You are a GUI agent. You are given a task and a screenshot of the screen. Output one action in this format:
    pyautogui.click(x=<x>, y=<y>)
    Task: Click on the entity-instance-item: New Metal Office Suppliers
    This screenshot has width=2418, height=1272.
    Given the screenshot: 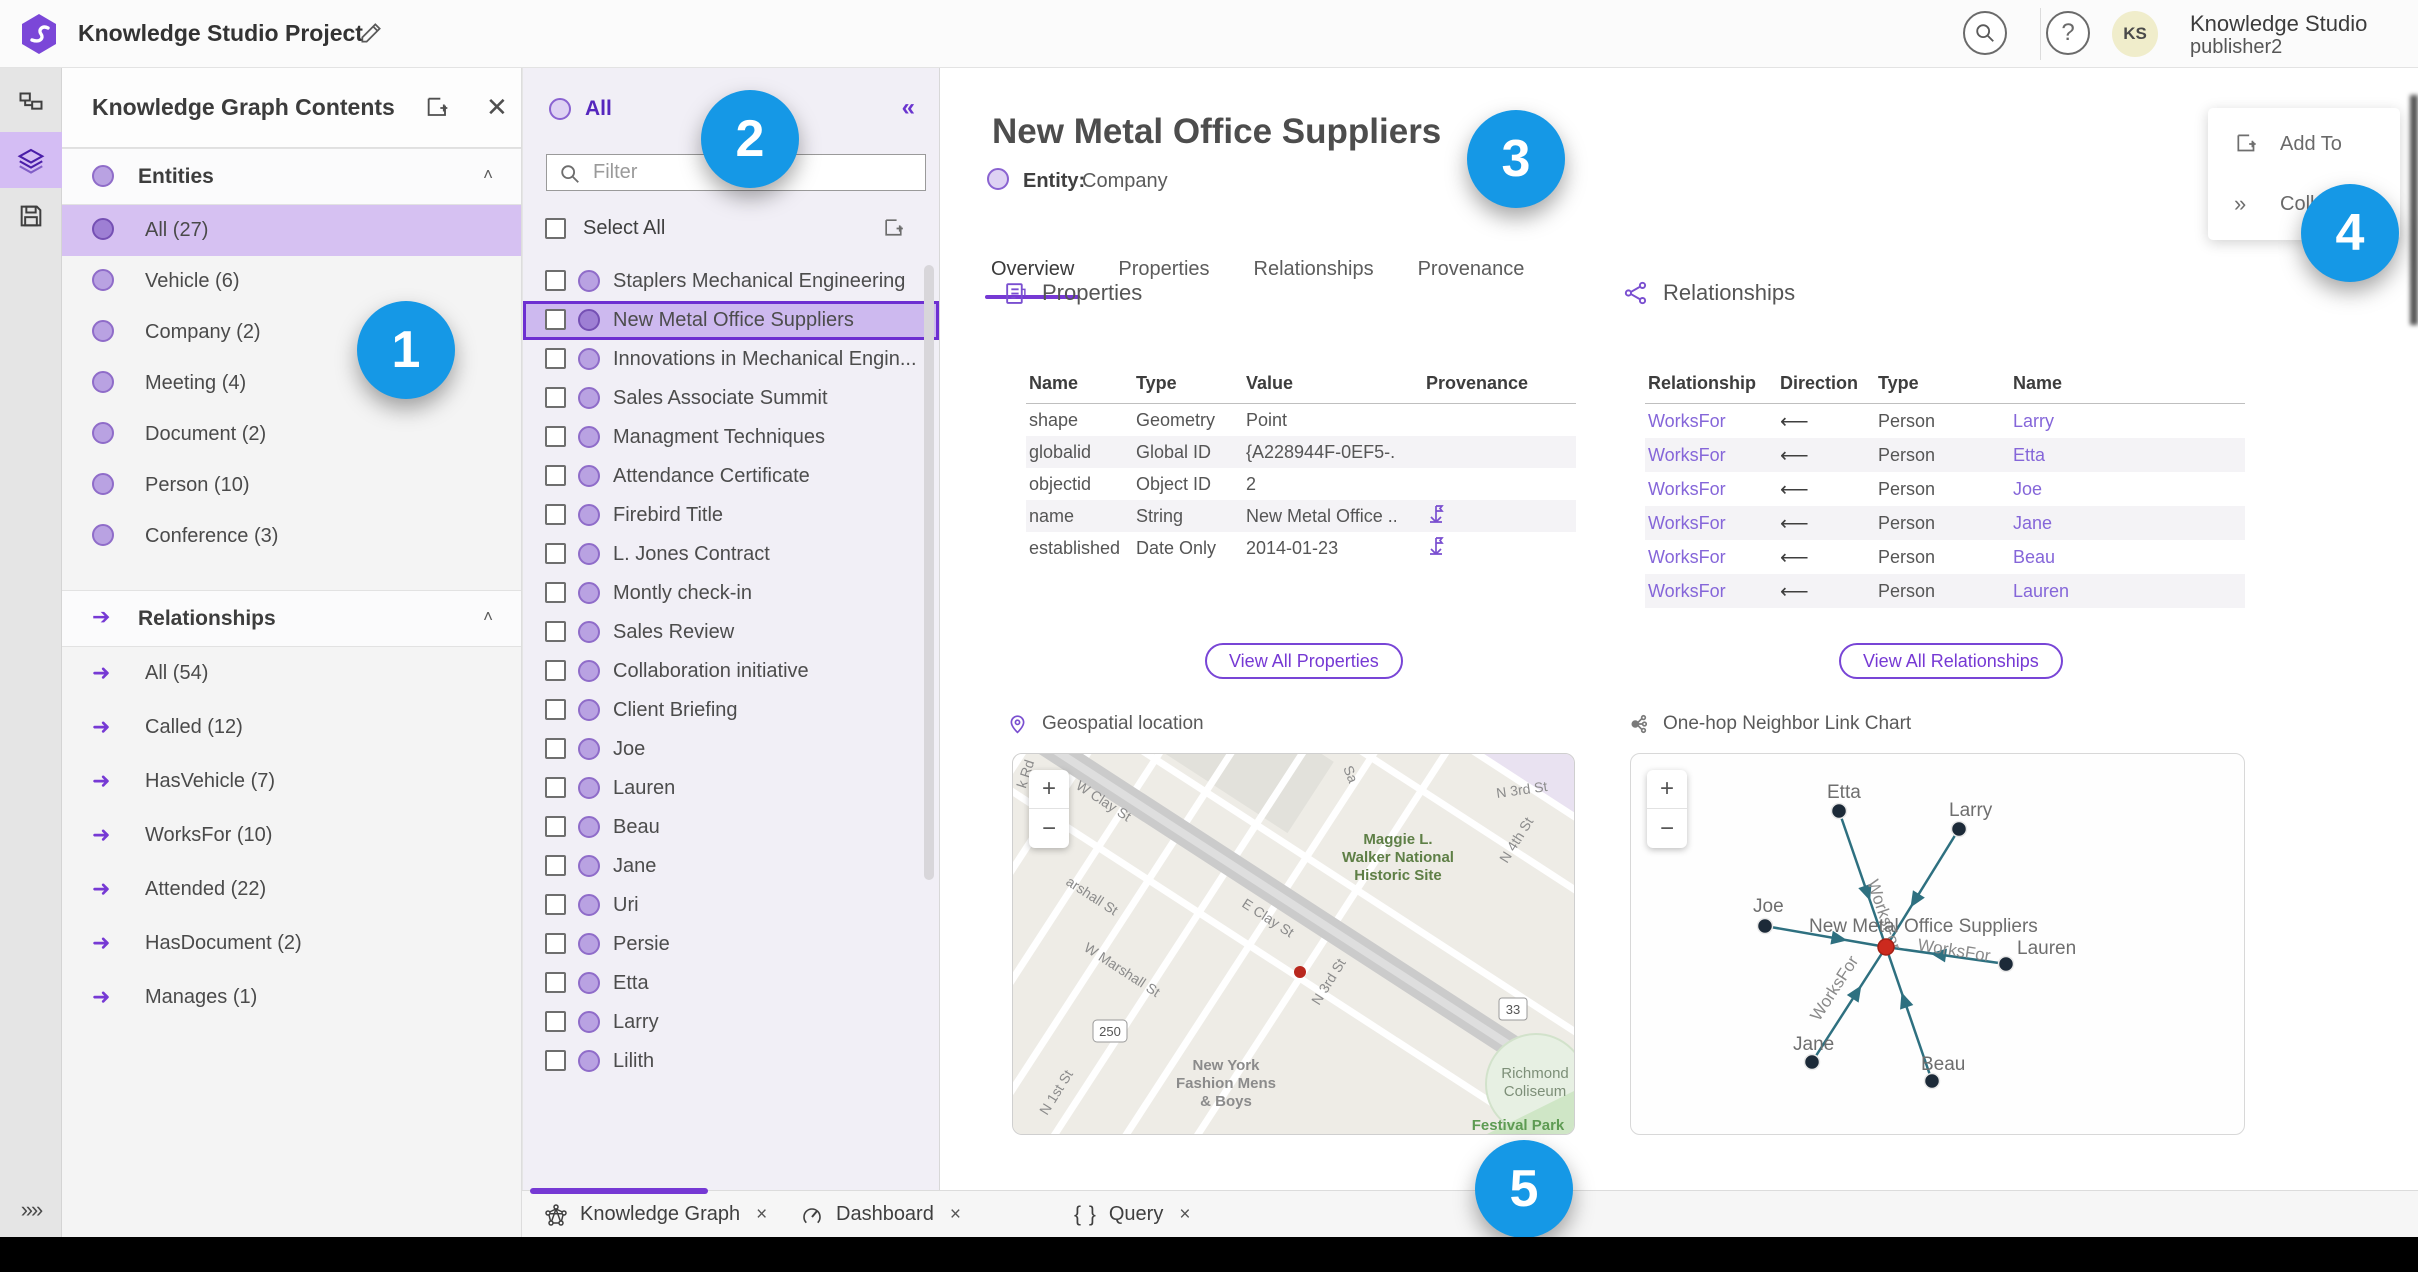 What is the action you would take?
    pyautogui.click(x=731, y=320)
    